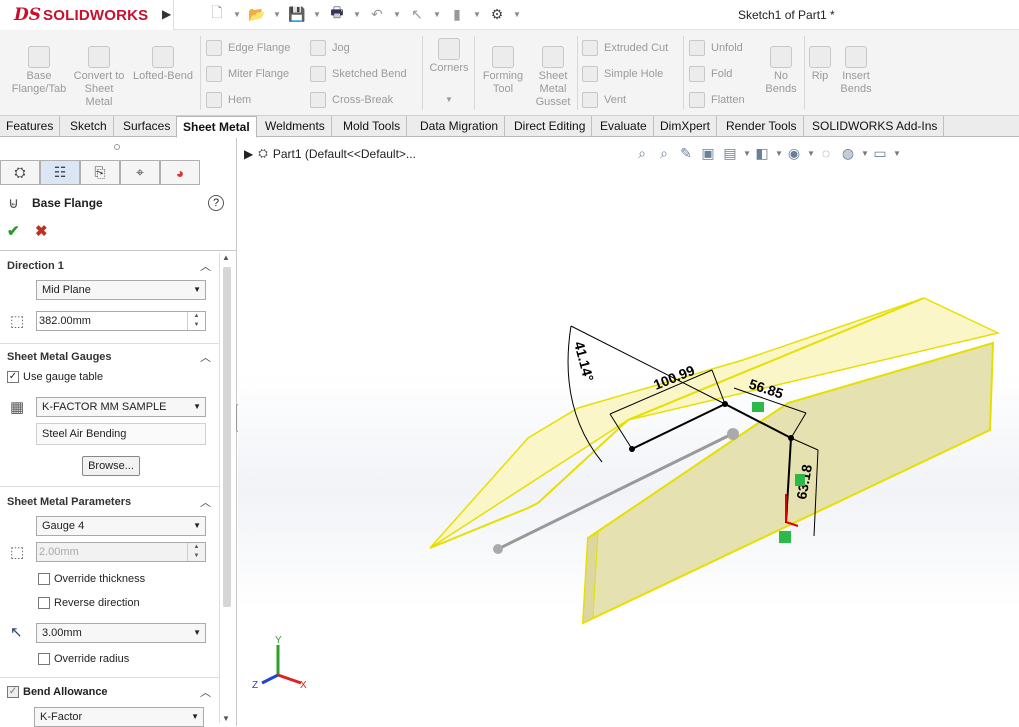 The width and height of the screenshot is (1019, 727). Describe the element at coordinates (716, 48) in the screenshot. I see `unfold-button: Unfold` at that location.